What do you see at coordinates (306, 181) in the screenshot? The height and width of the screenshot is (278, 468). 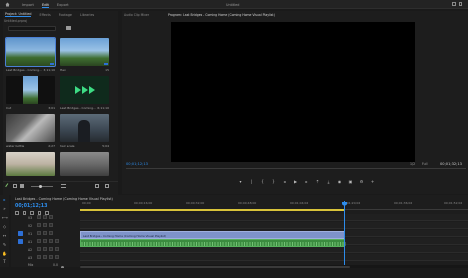 I see `step-forward-icon: ▸` at bounding box center [306, 181].